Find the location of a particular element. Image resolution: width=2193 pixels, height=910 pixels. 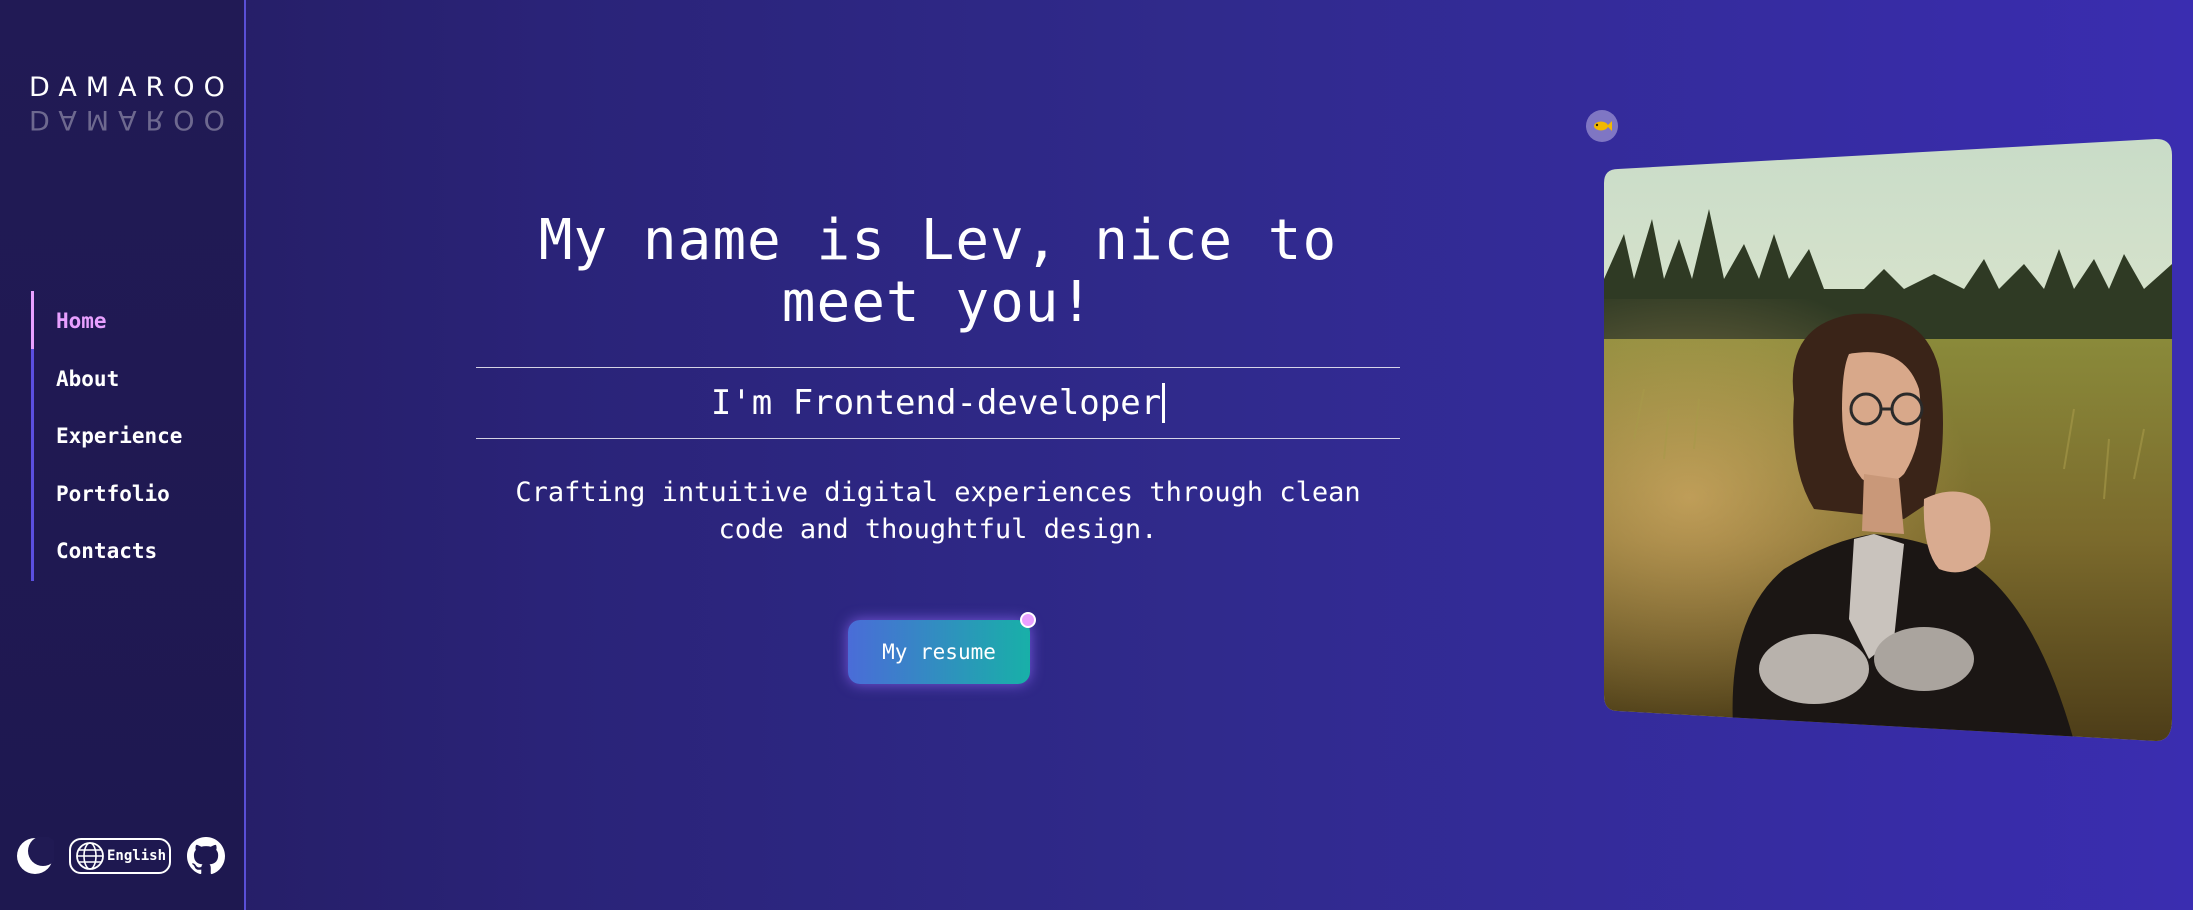

resume-notification-dot is located at coordinates (1028, 620).